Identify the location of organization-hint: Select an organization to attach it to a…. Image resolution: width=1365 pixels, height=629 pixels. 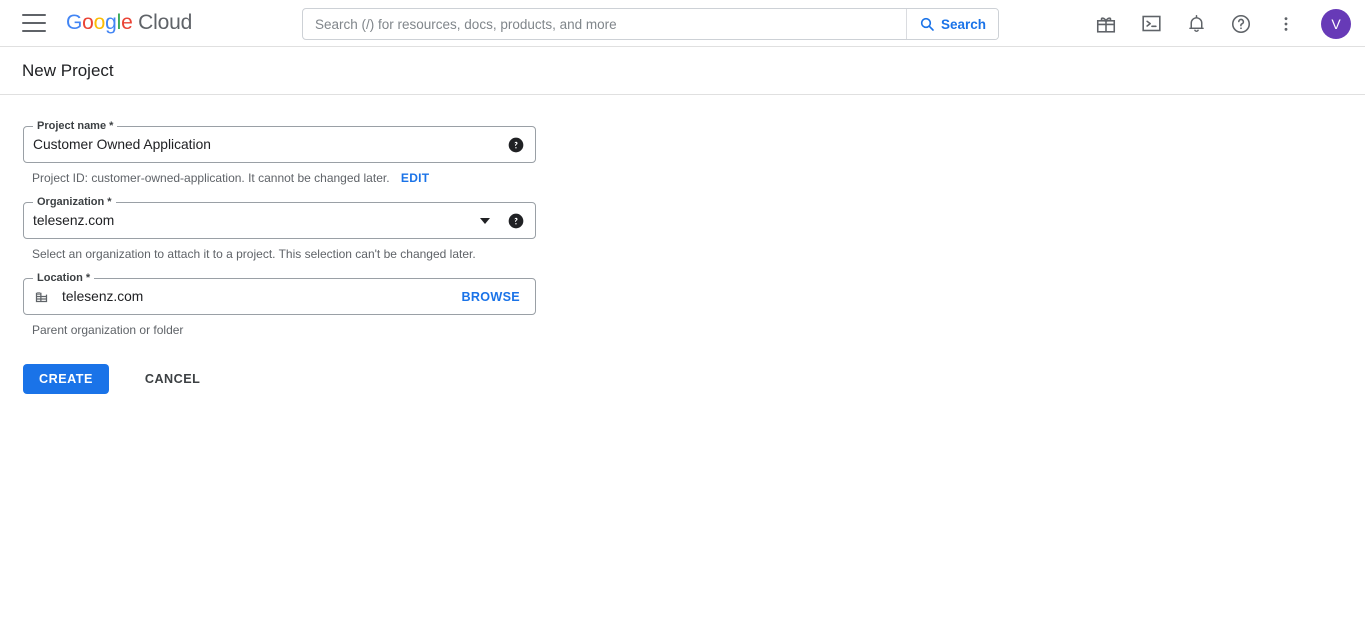
(254, 254).